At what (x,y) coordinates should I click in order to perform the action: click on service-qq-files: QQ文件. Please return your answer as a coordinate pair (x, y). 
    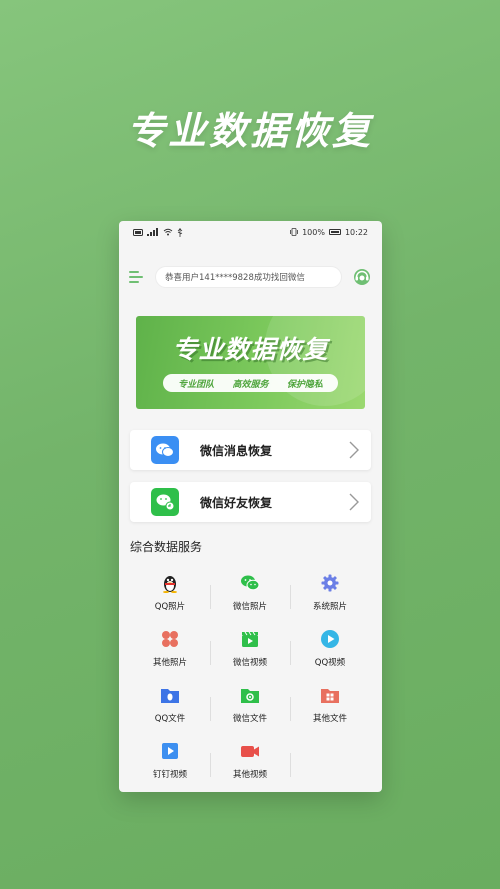
    Looking at the image, I should click on (170, 710).